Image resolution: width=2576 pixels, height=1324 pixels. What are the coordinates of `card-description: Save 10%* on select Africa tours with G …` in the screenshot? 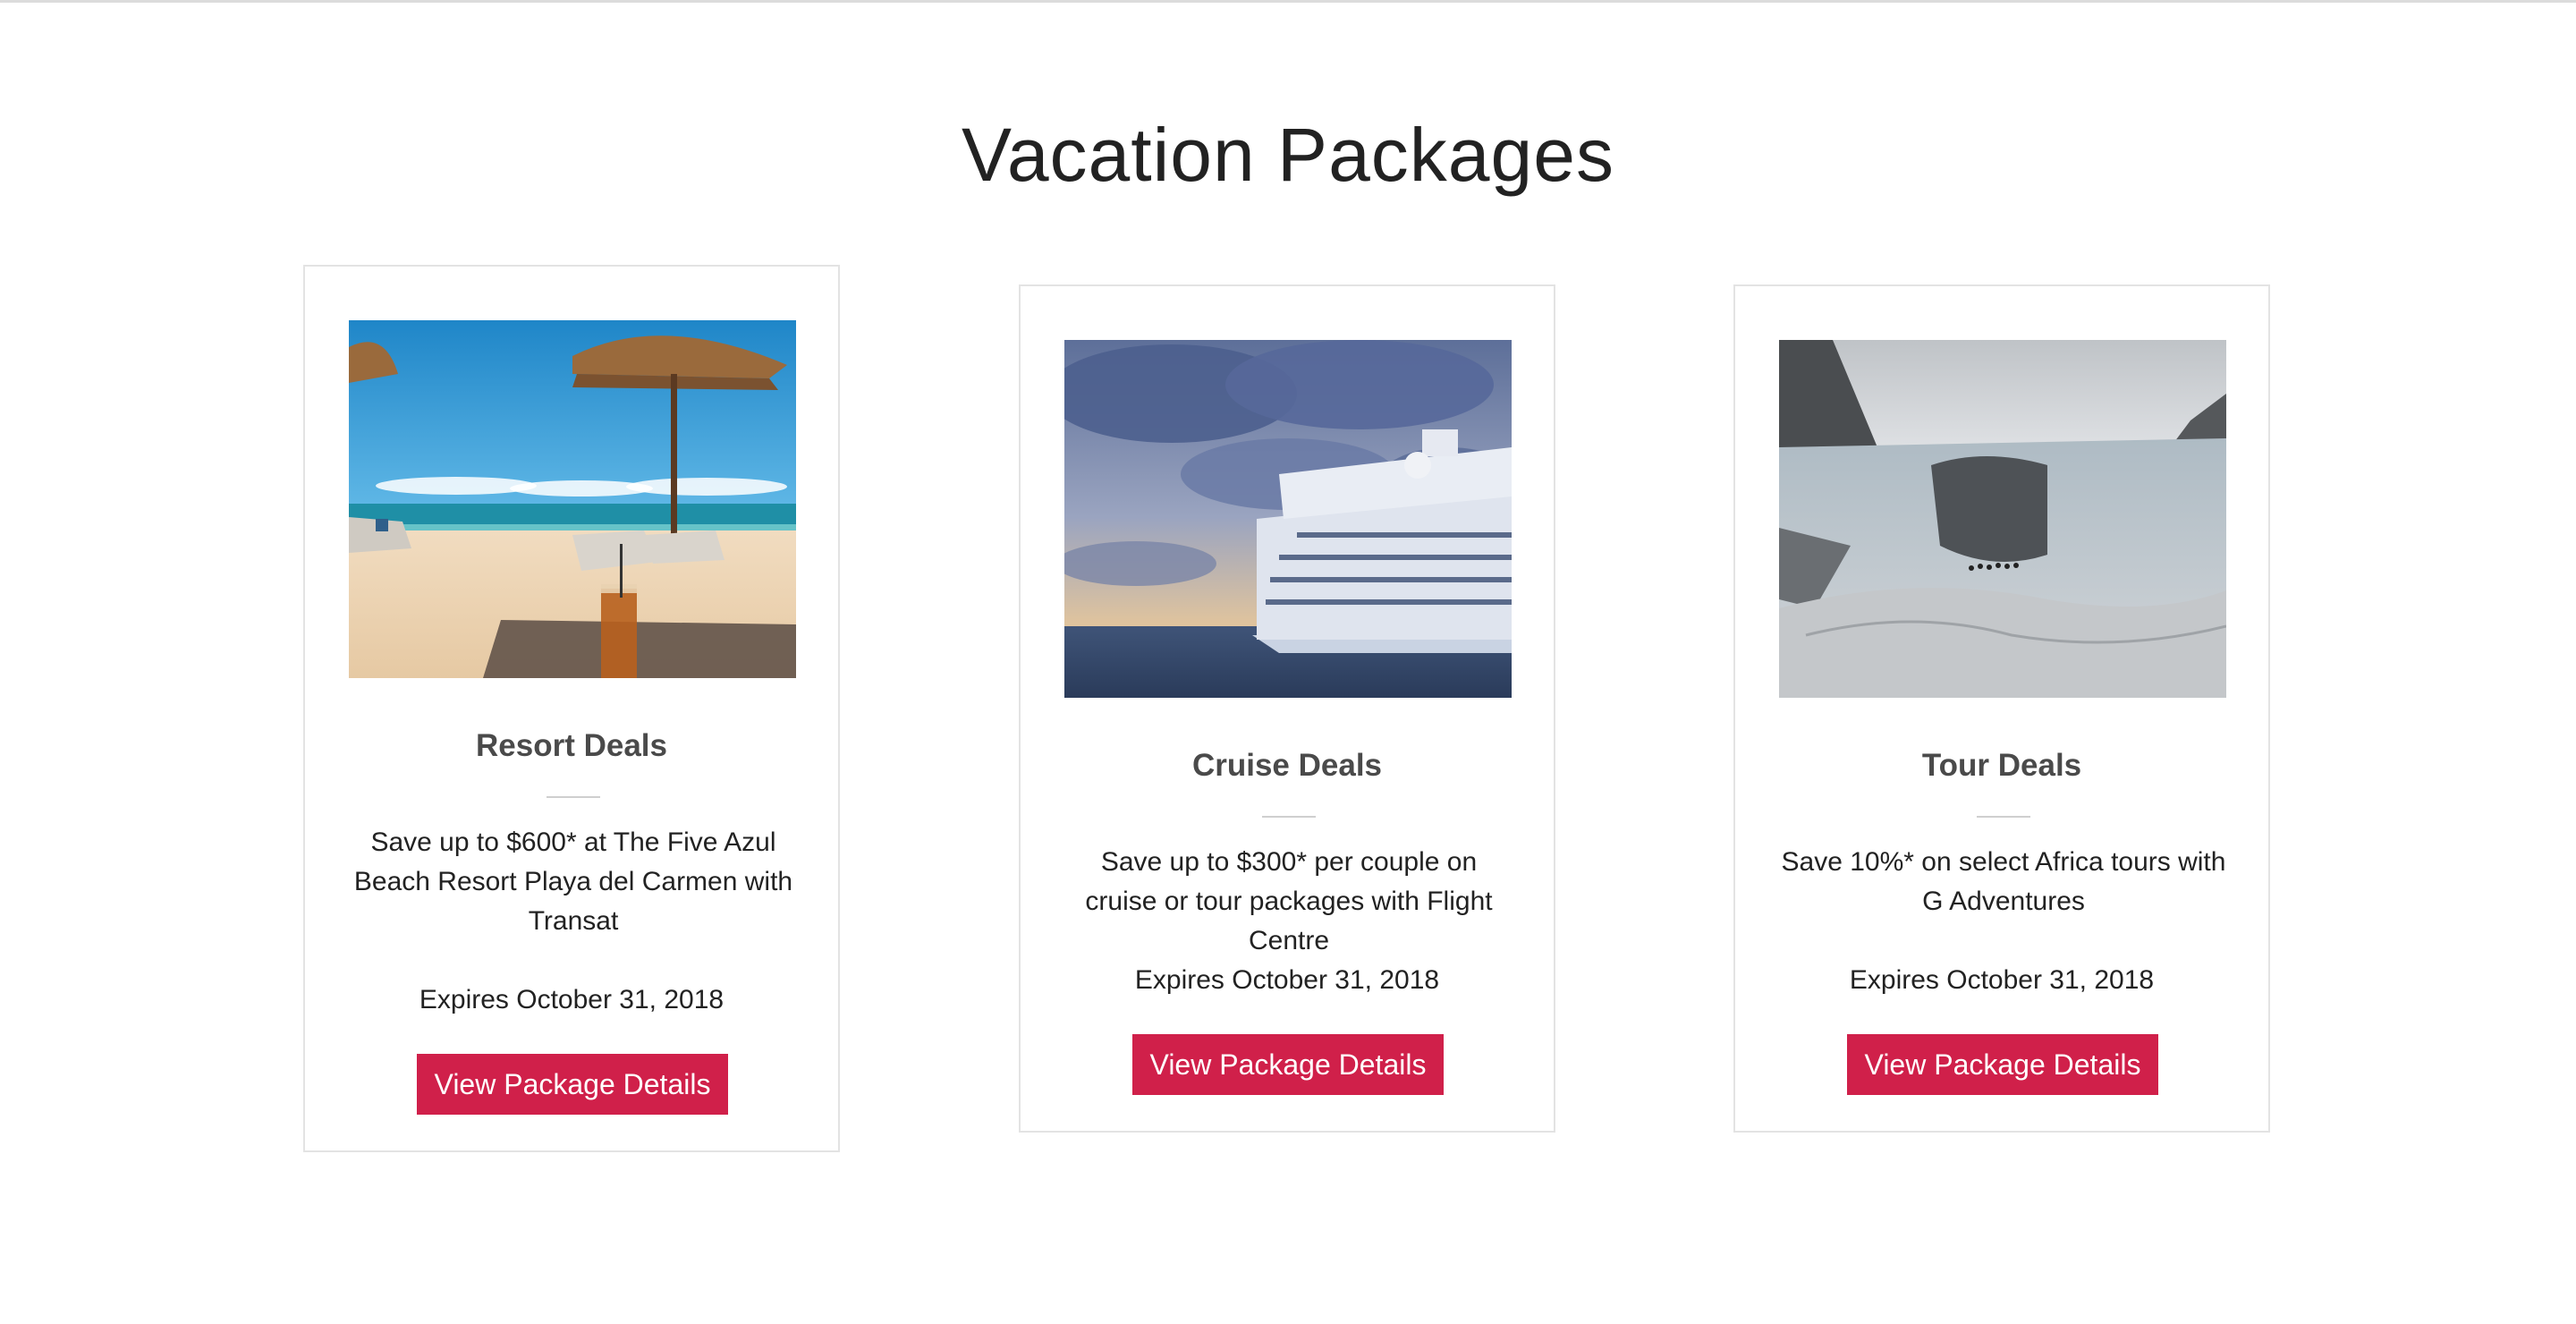 It's located at (2003, 881).